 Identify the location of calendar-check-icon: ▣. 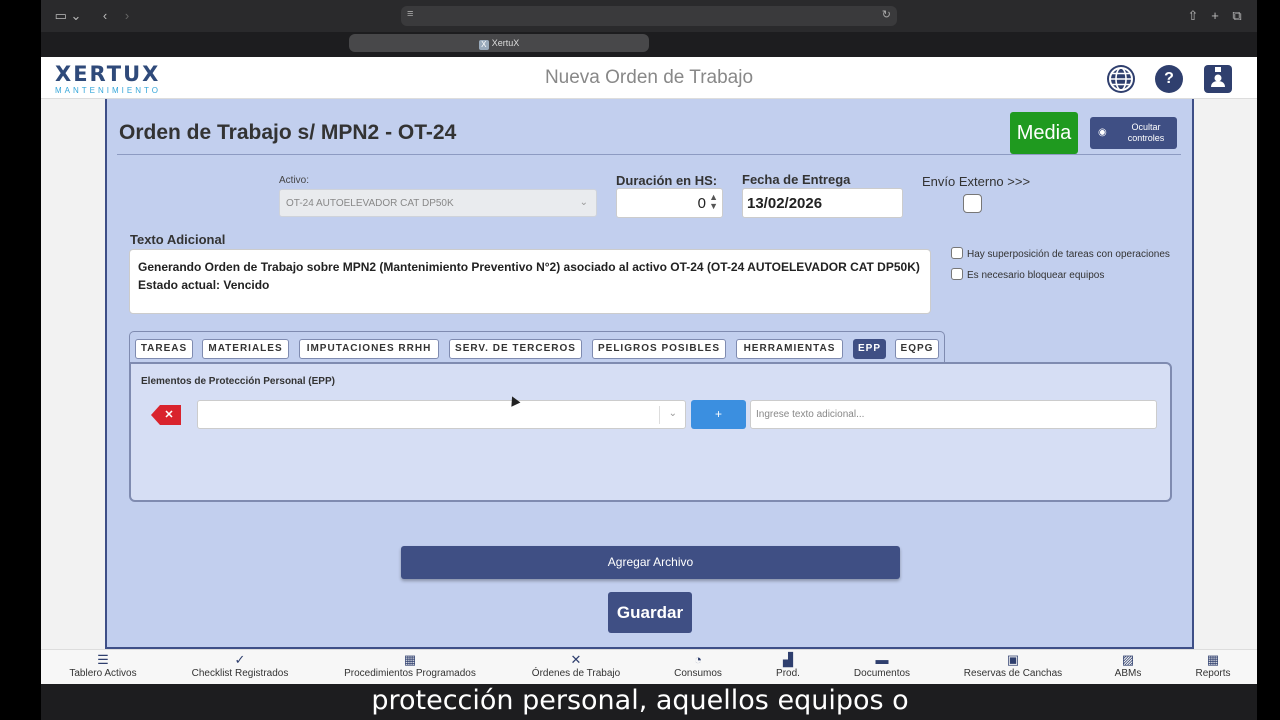
(1013, 659).